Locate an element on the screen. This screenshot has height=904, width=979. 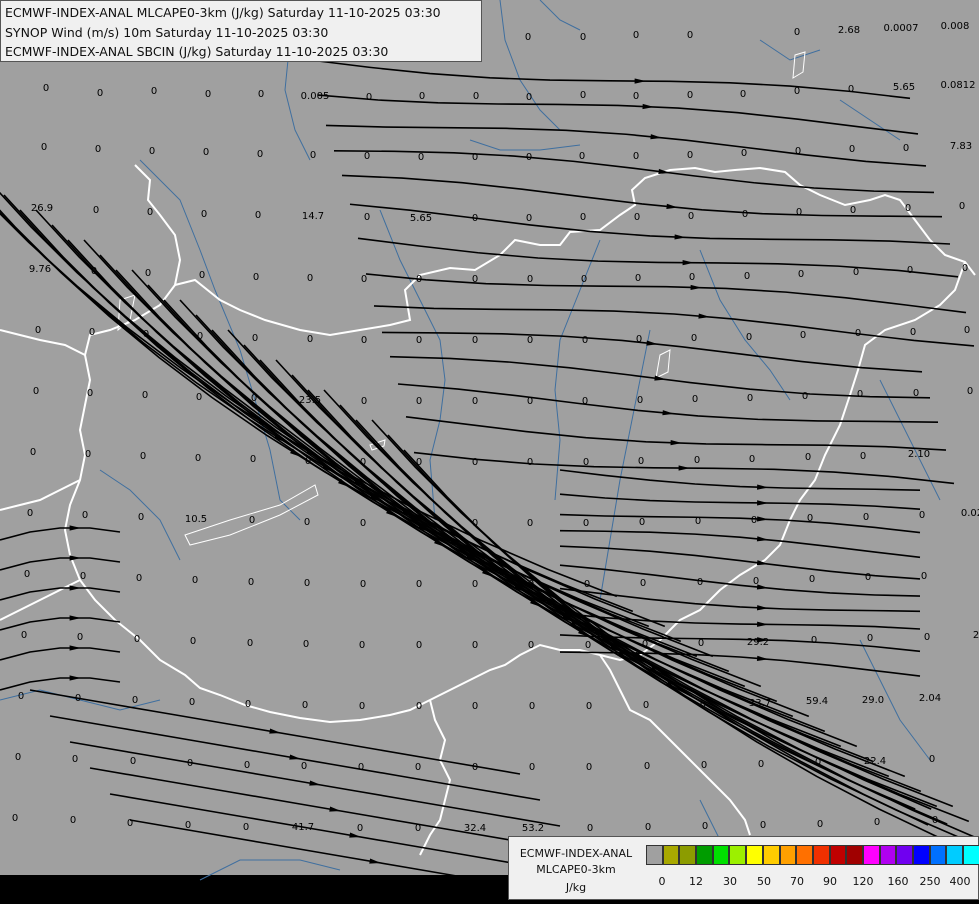
cin-value: 0.008 is located at coordinates (955, 26).